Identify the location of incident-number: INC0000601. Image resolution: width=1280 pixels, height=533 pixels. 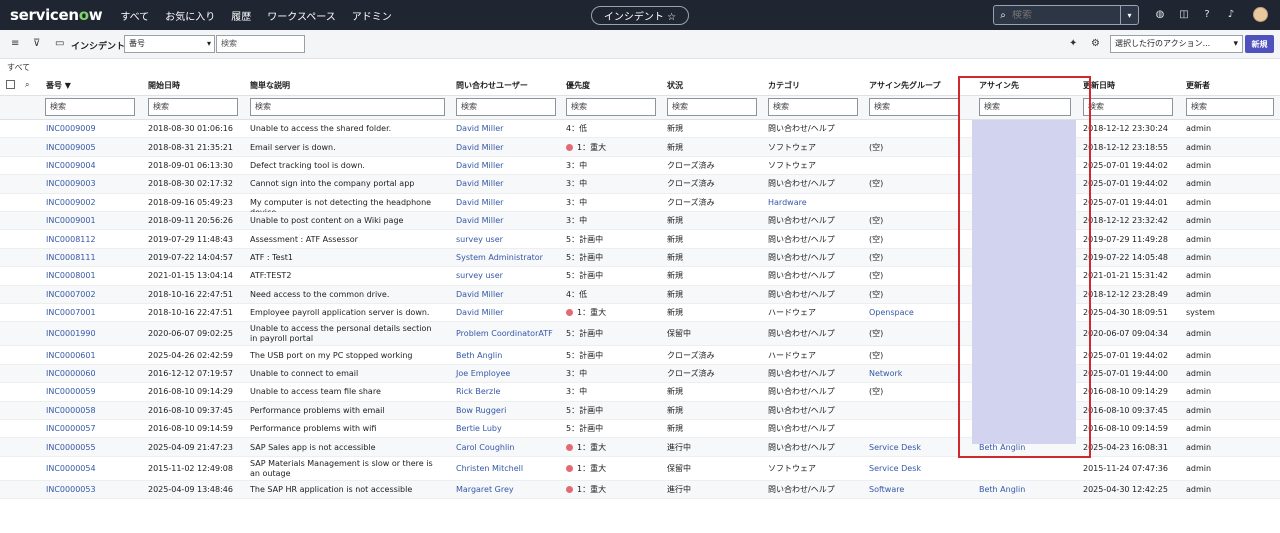
(71, 356).